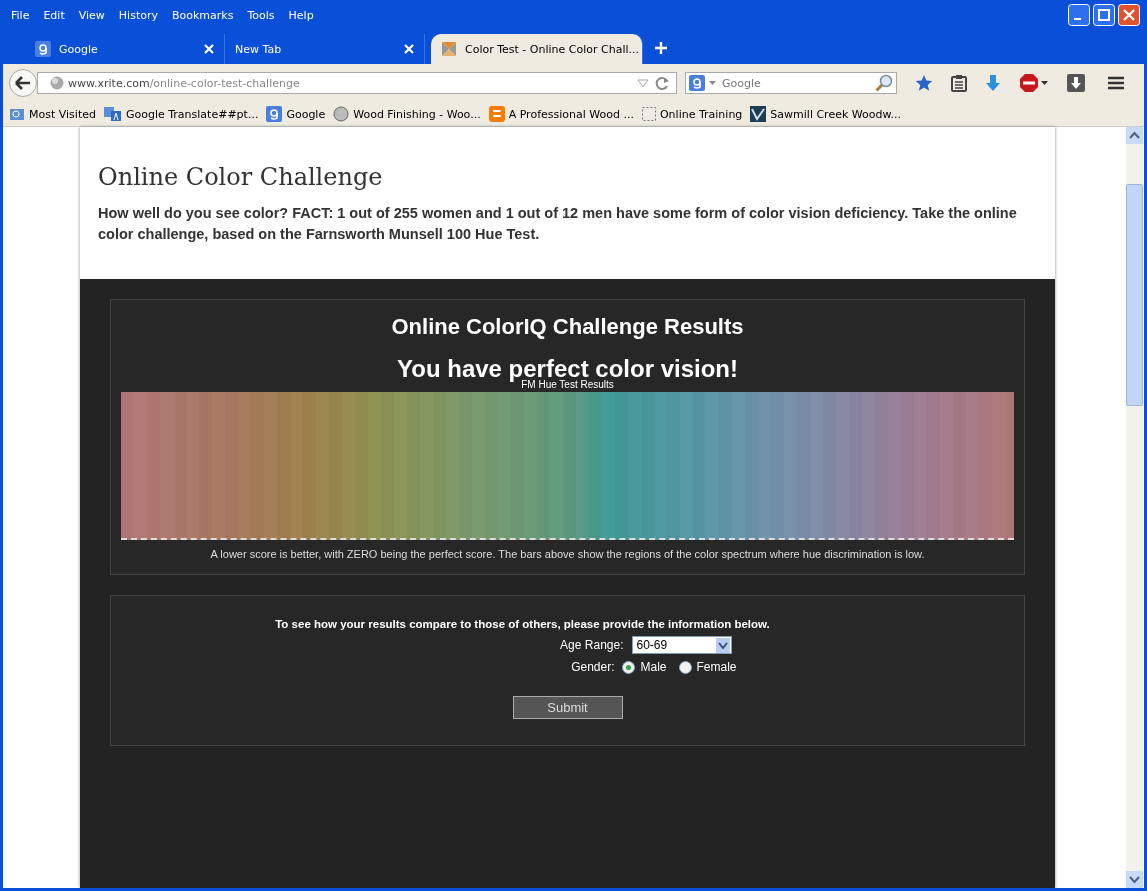 The height and width of the screenshot is (891, 1147). What do you see at coordinates (301, 15) in the screenshot?
I see `menu-item: Help` at bounding box center [301, 15].